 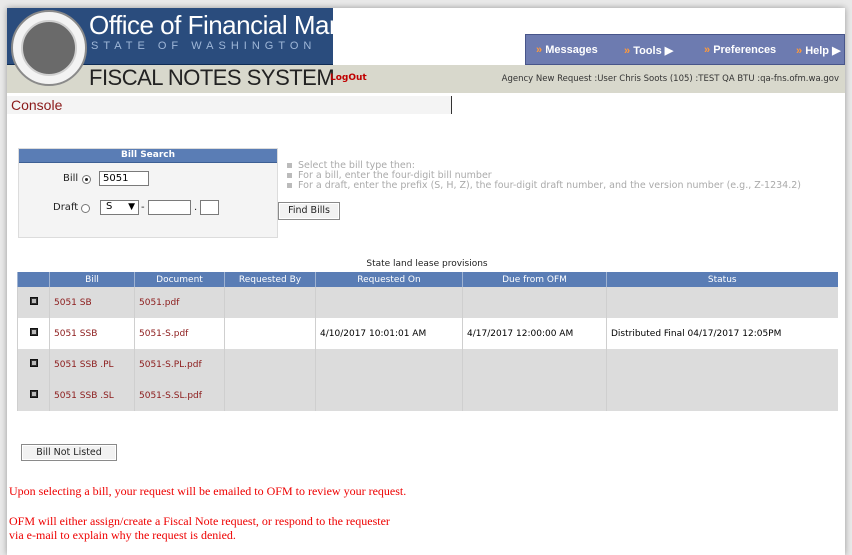 What do you see at coordinates (92, 364) in the screenshot?
I see `bill-link: 5051 SSB .PL` at bounding box center [92, 364].